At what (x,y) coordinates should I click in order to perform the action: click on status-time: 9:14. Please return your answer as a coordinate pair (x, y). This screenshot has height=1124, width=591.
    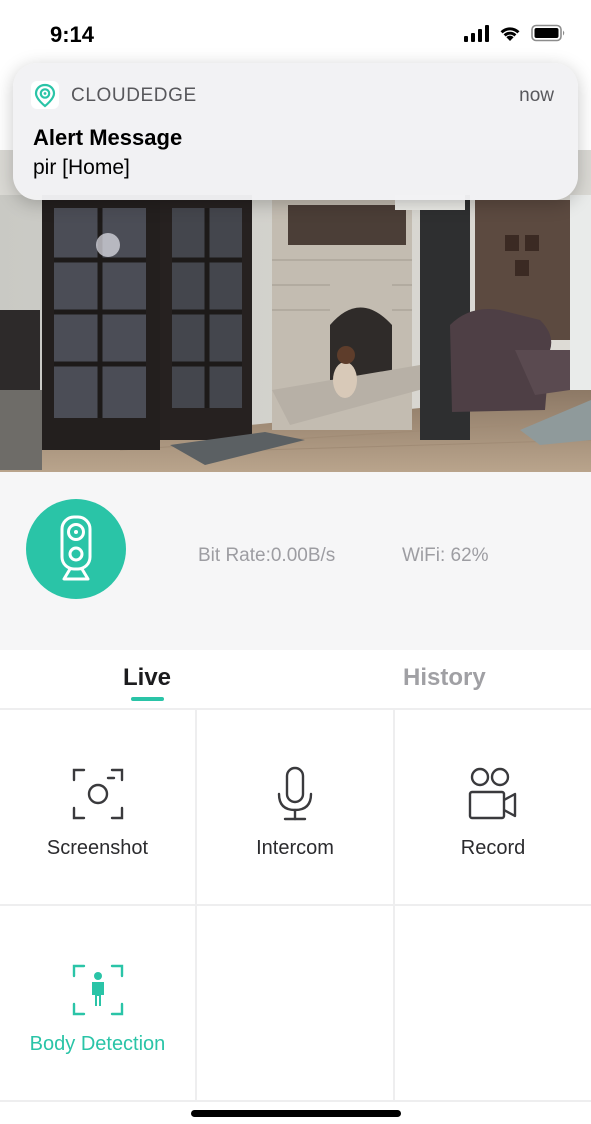
    Looking at the image, I should click on (72, 34).